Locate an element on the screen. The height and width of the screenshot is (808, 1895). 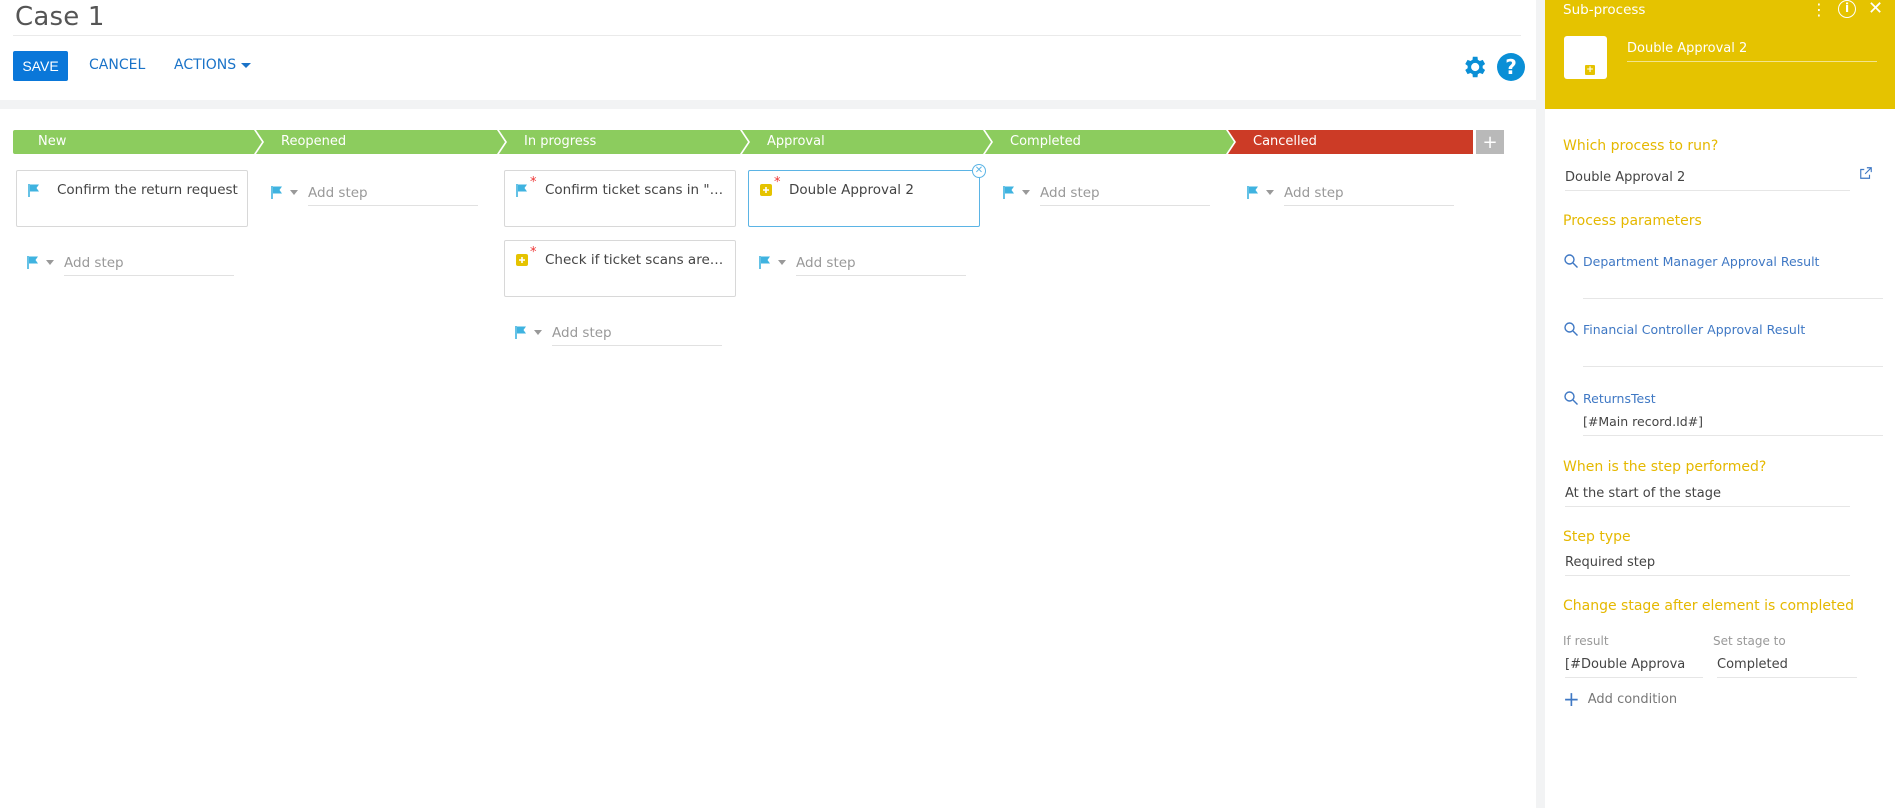
kebab-icon: ⋮ is located at coordinates (1819, 9).